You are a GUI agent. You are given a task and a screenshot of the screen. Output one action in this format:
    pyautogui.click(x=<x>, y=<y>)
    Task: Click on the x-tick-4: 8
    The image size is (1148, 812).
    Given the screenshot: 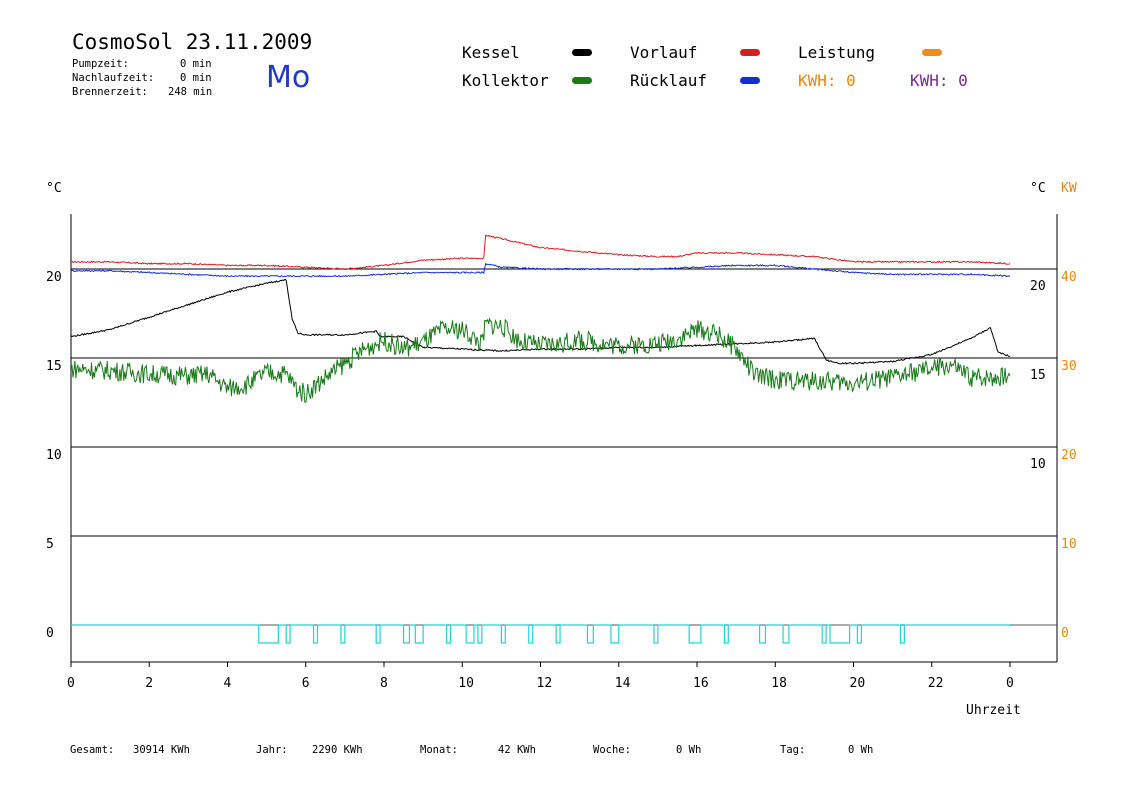 What is the action you would take?
    pyautogui.click(x=384, y=683)
    